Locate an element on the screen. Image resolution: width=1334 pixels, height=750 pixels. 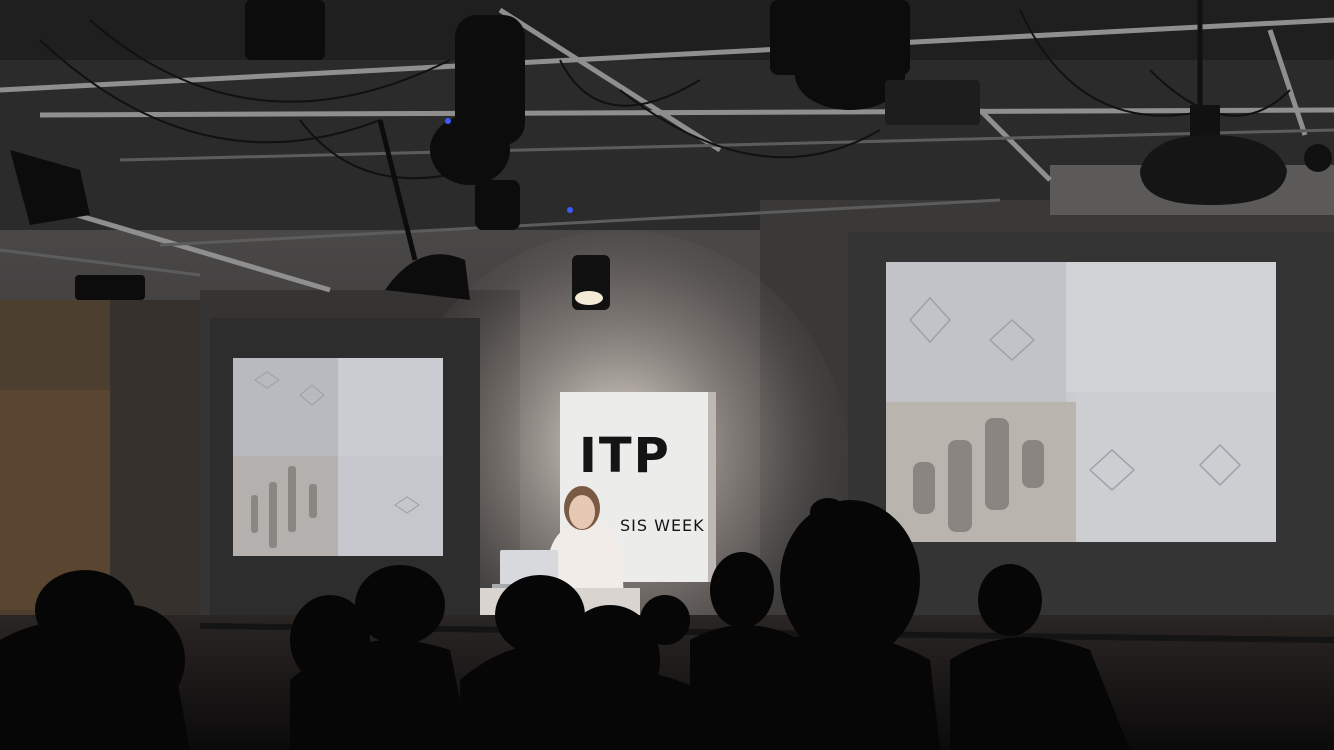
sign-caption: SIS WEEK is located at coordinates (662, 525).